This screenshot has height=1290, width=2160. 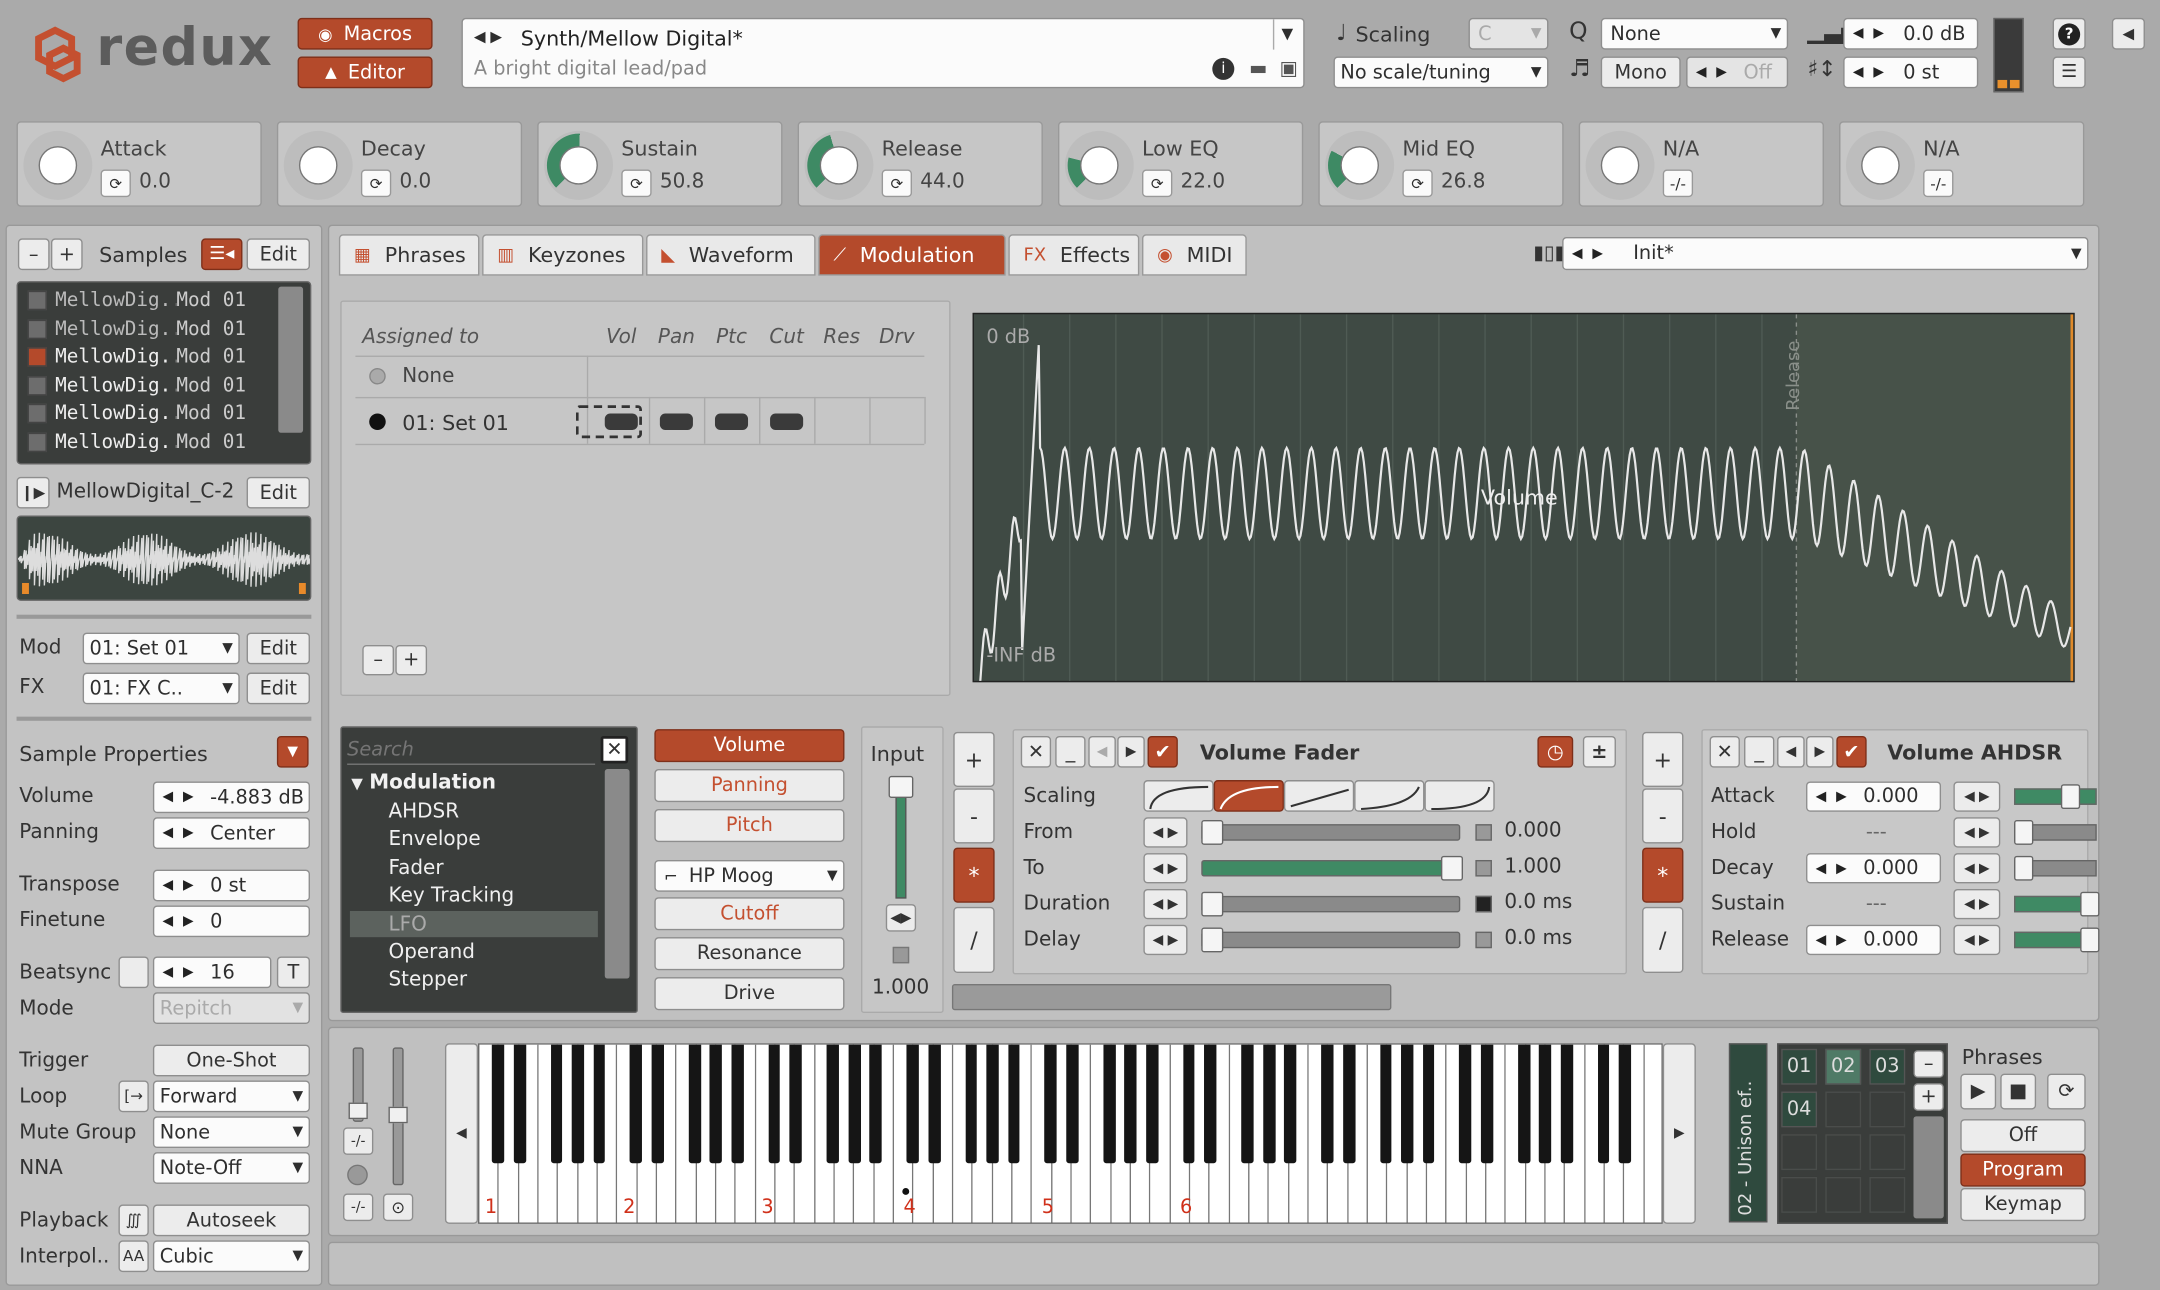 What do you see at coordinates (1874, 796) in the screenshot?
I see `ahdsr-attack-field: ◀ ▶ 0.000` at bounding box center [1874, 796].